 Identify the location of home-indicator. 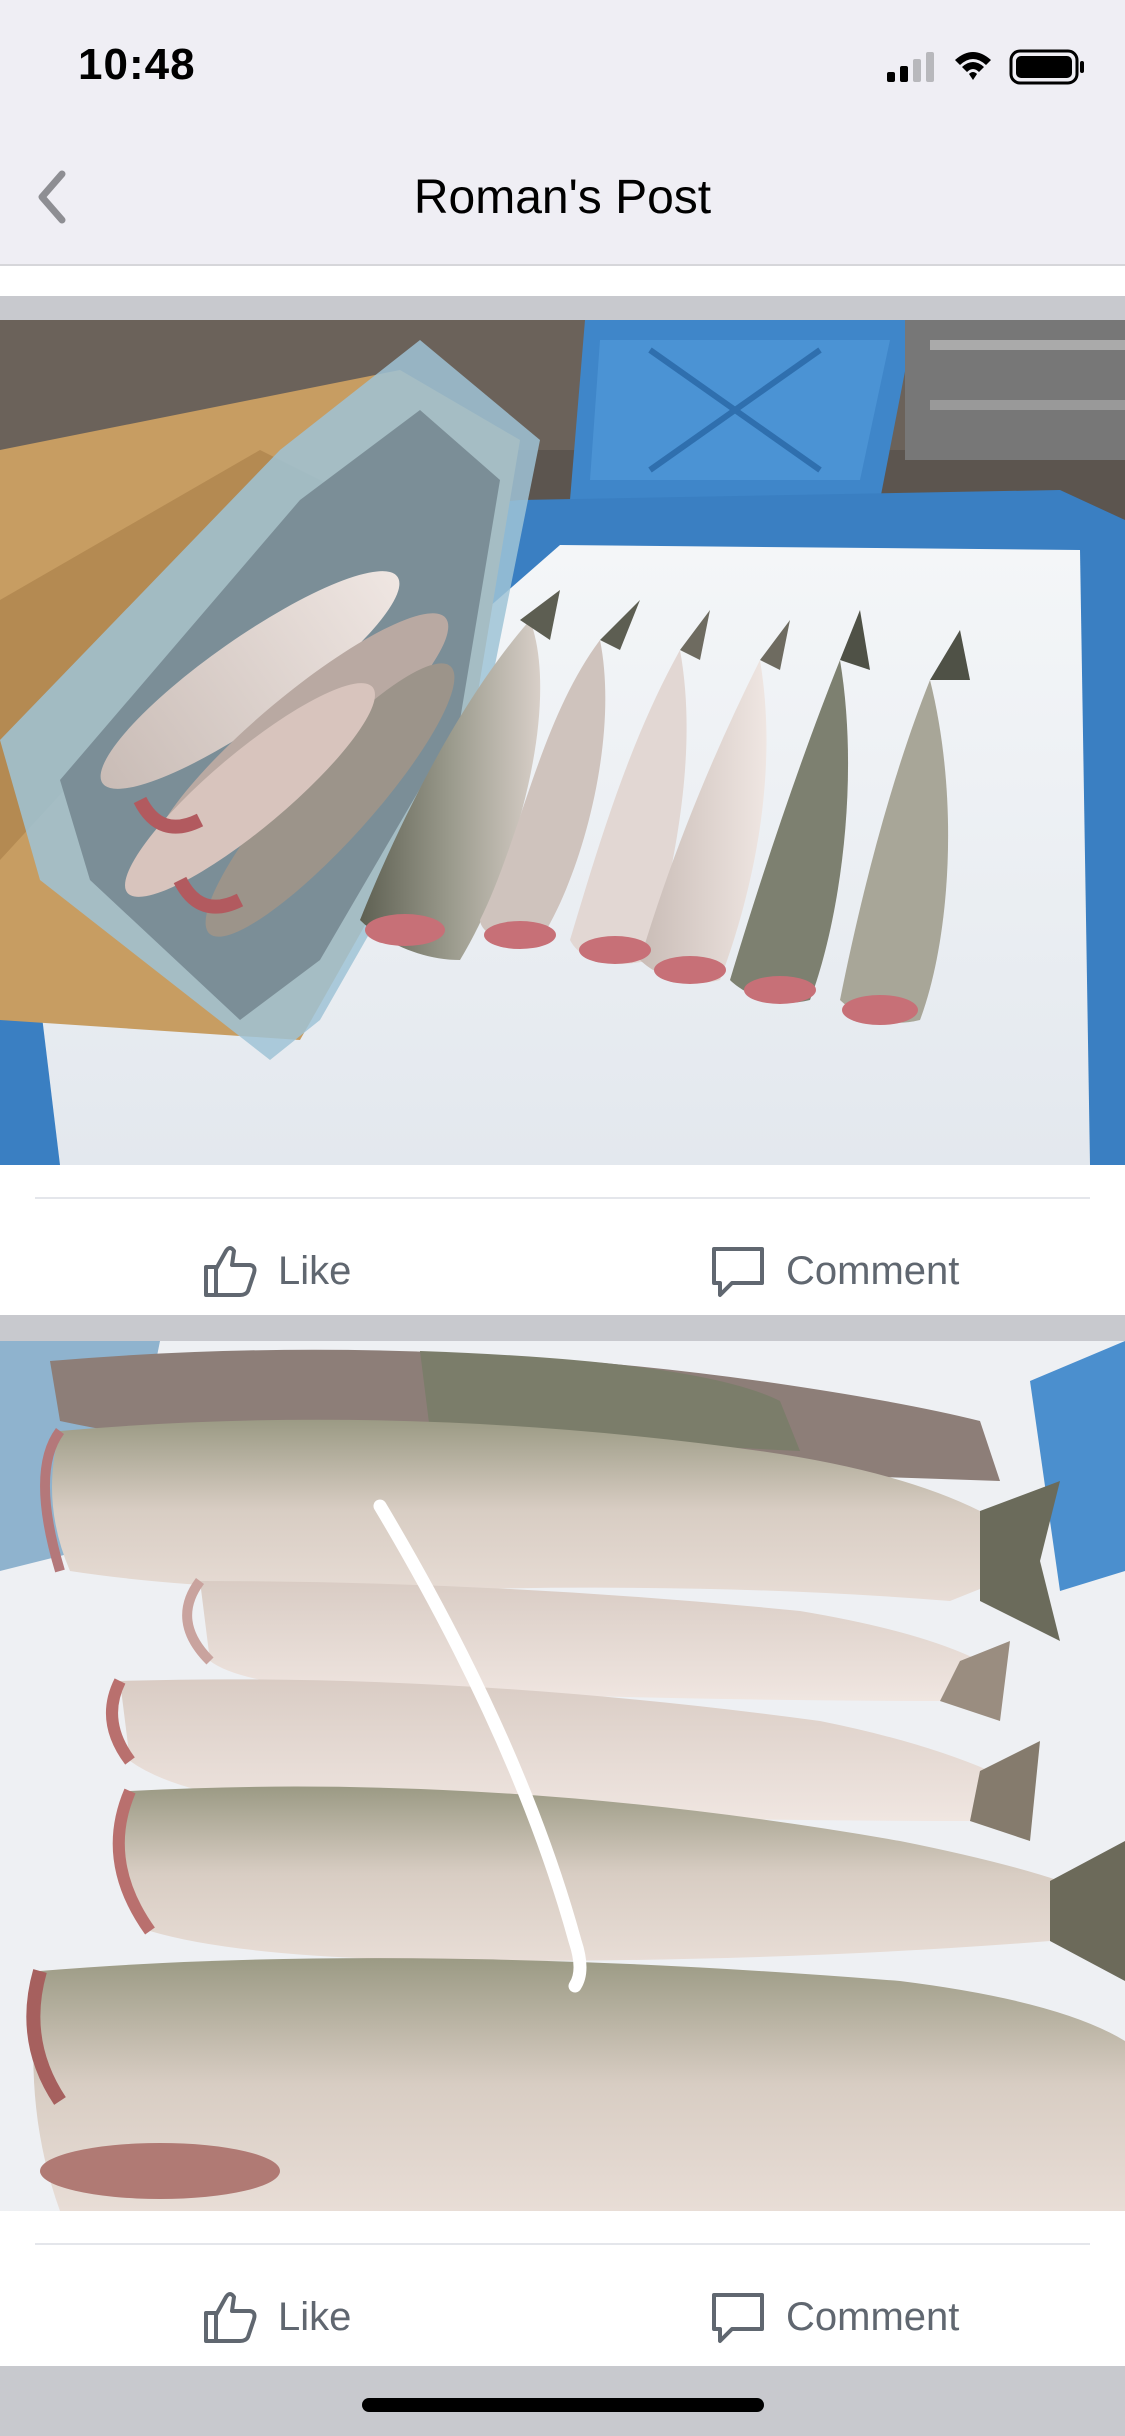
(563, 2405).